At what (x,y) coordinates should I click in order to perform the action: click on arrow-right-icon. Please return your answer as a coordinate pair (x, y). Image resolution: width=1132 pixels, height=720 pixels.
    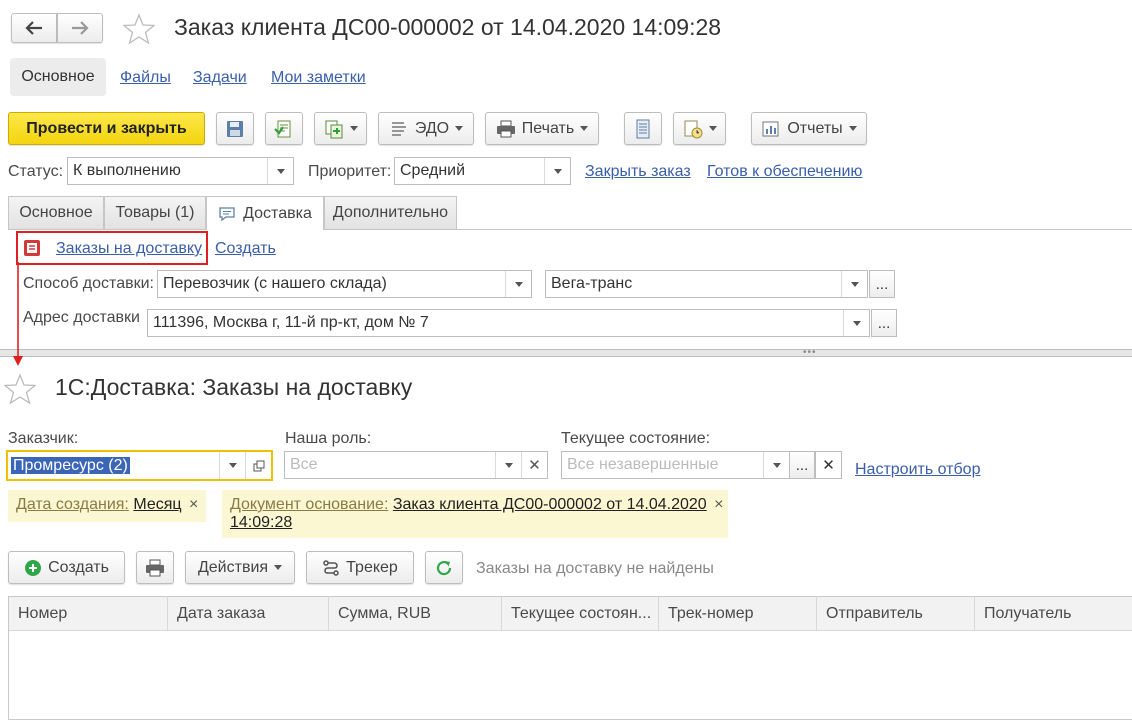
    Looking at the image, I should click on (80, 28).